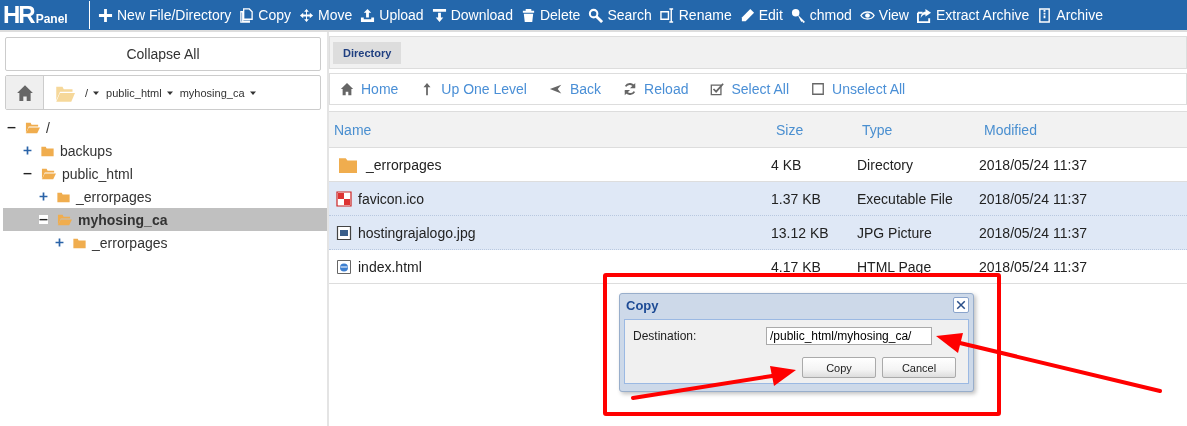  I want to click on move-icon, so click(307, 15).